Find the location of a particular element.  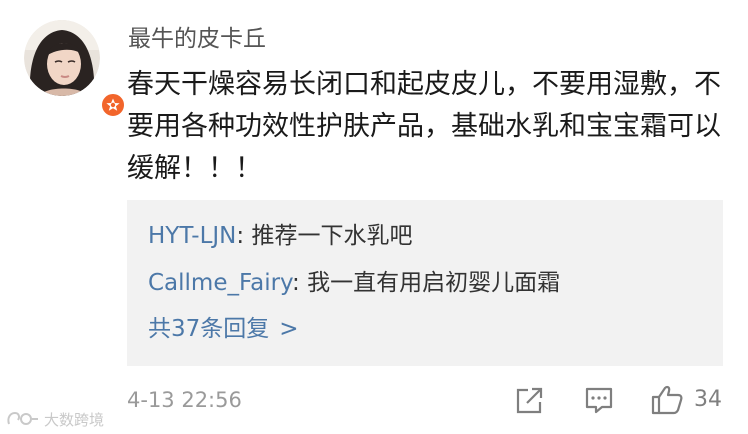

reply-text: 我一直有用启初婴儿面霜 is located at coordinates (434, 283).